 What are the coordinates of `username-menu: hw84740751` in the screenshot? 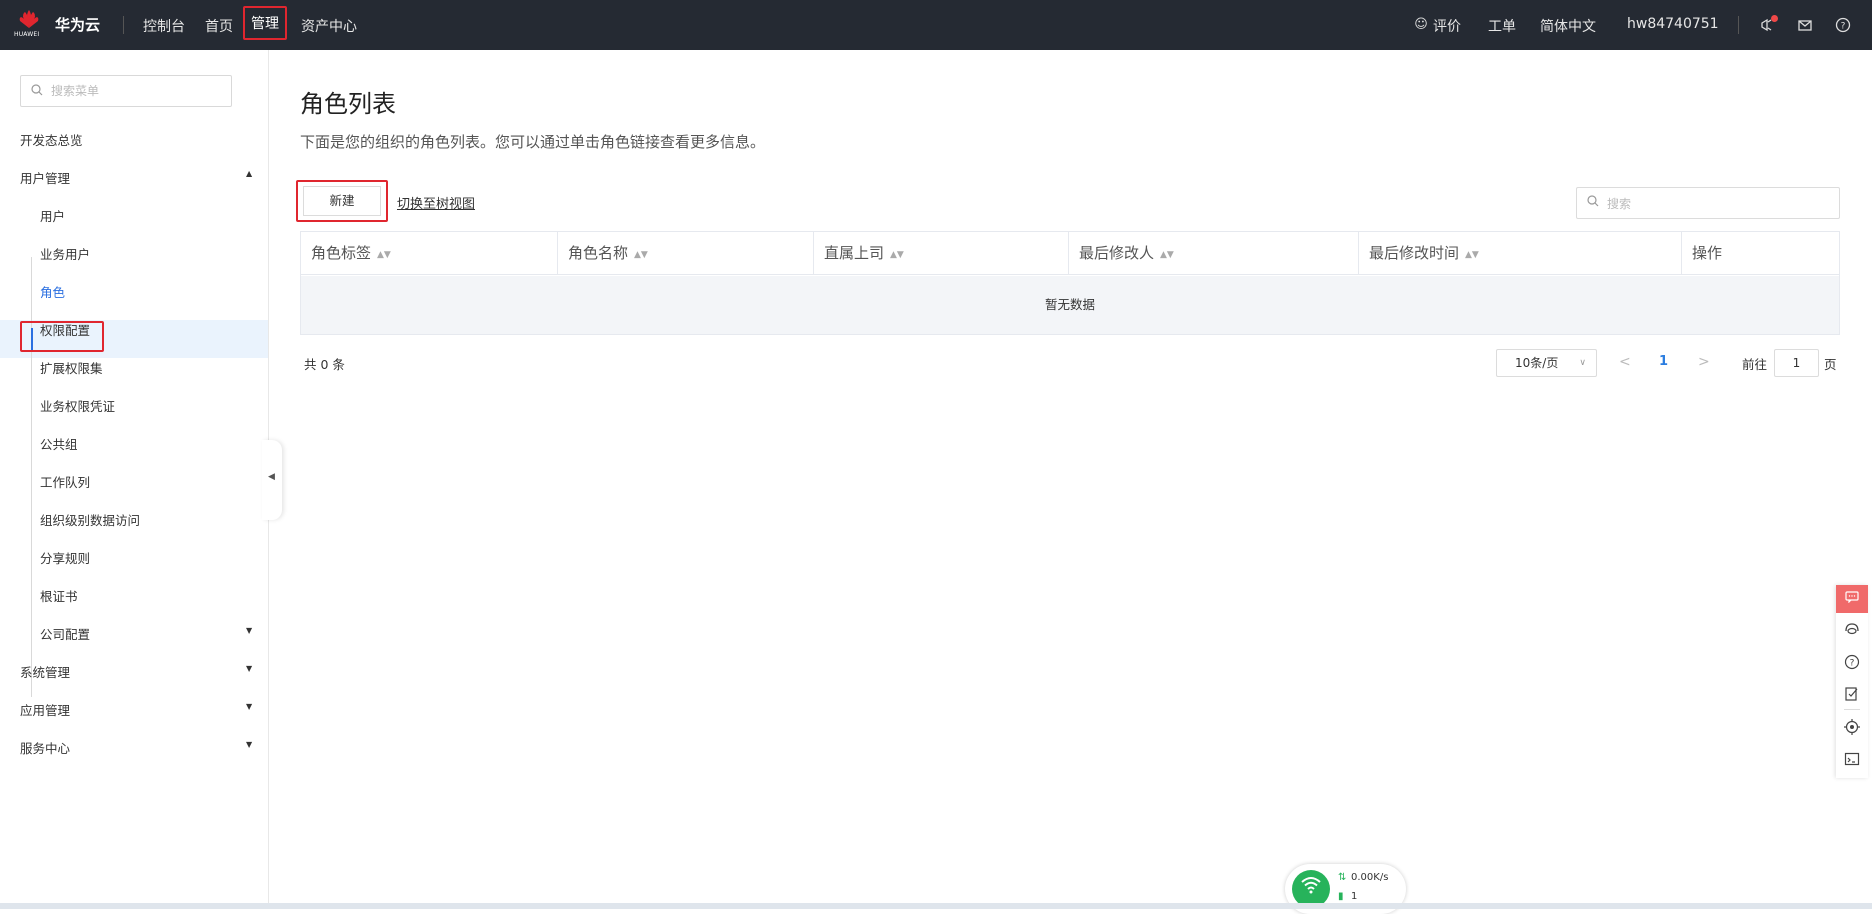 It's located at (1673, 24).